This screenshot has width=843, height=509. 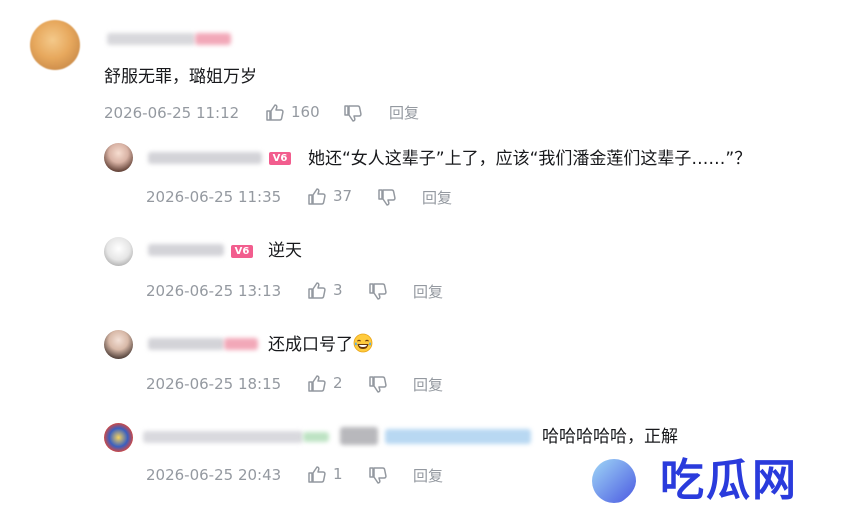 I want to click on watermark-text: 吃瓜网, so click(x=729, y=480).